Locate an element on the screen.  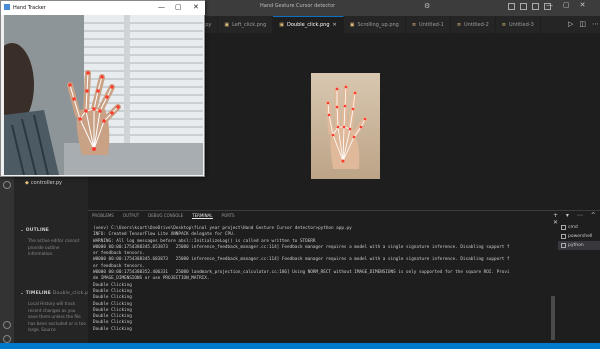
close-icon: ✕ is located at coordinates (335, 25).